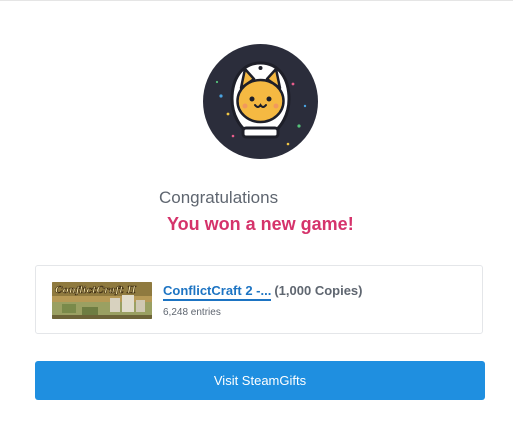  What do you see at coordinates (192, 312) in the screenshot?
I see `entries-count: 6,248 entries` at bounding box center [192, 312].